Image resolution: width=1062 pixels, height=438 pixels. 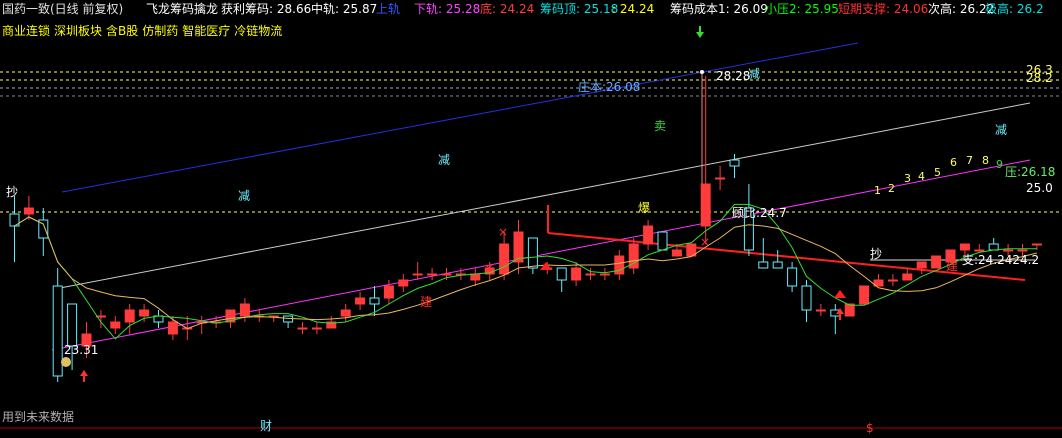 What do you see at coordinates (700, 35) in the screenshot?
I see `down-arrow-head-icon` at bounding box center [700, 35].